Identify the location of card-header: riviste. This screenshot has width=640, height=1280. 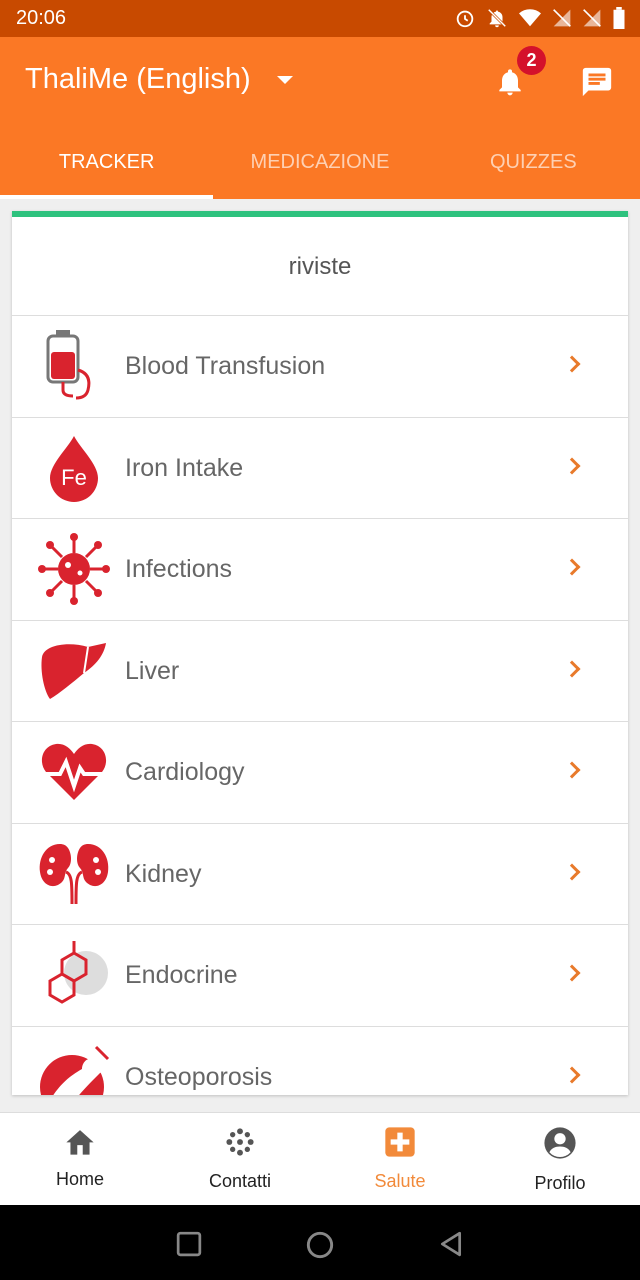
(320, 266).